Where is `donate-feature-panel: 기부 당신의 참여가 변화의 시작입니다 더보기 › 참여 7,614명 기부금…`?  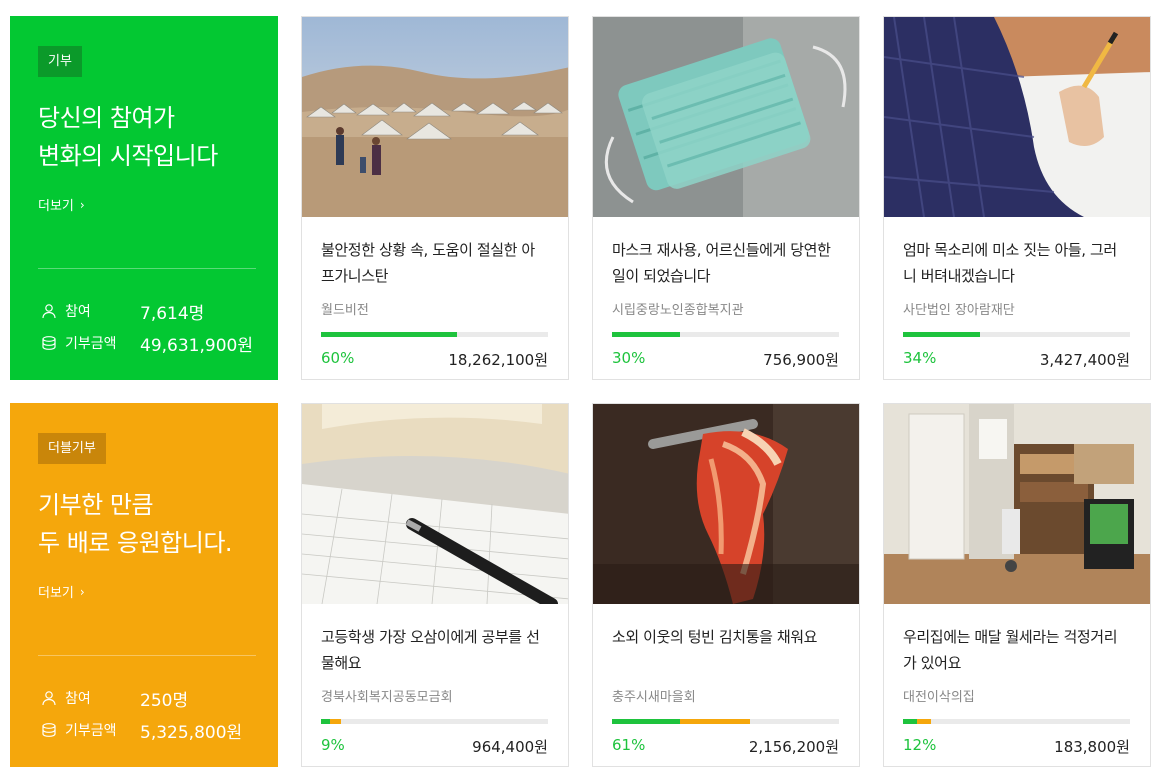 donate-feature-panel: 기부 당신의 참여가 변화의 시작입니다 더보기 › 참여 7,614명 기부금… is located at coordinates (144, 198).